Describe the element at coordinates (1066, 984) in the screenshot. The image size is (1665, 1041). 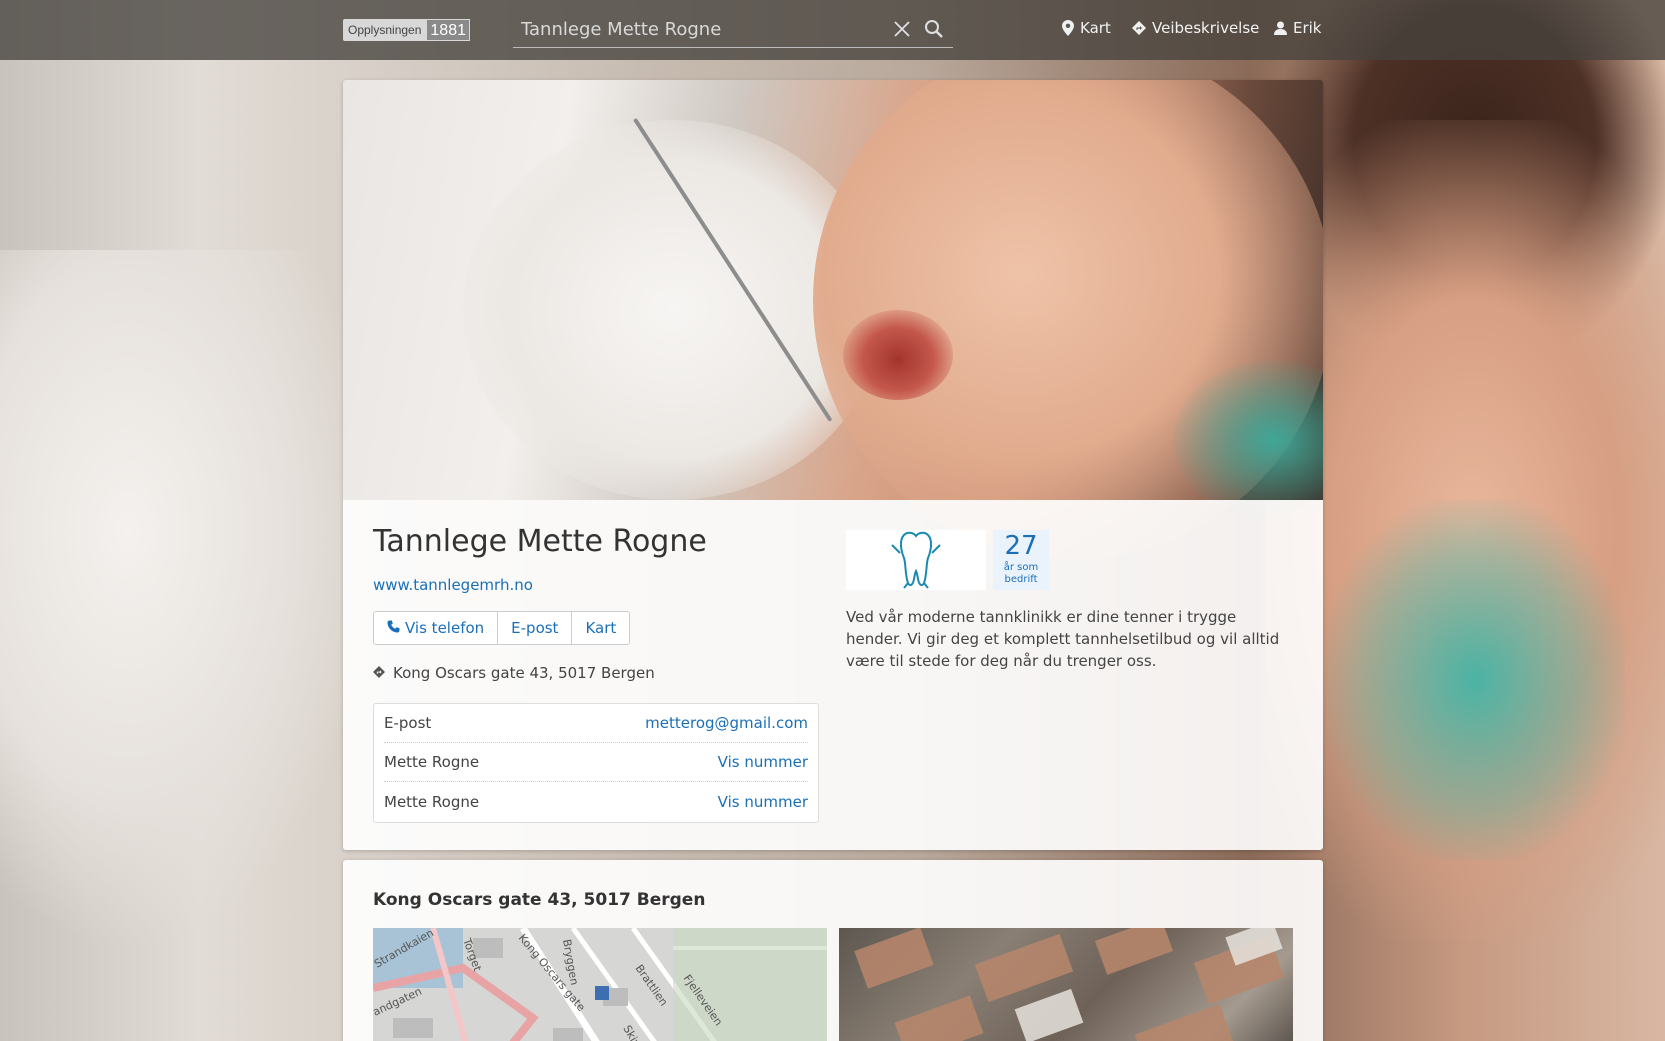
I see `satellite-map` at that location.